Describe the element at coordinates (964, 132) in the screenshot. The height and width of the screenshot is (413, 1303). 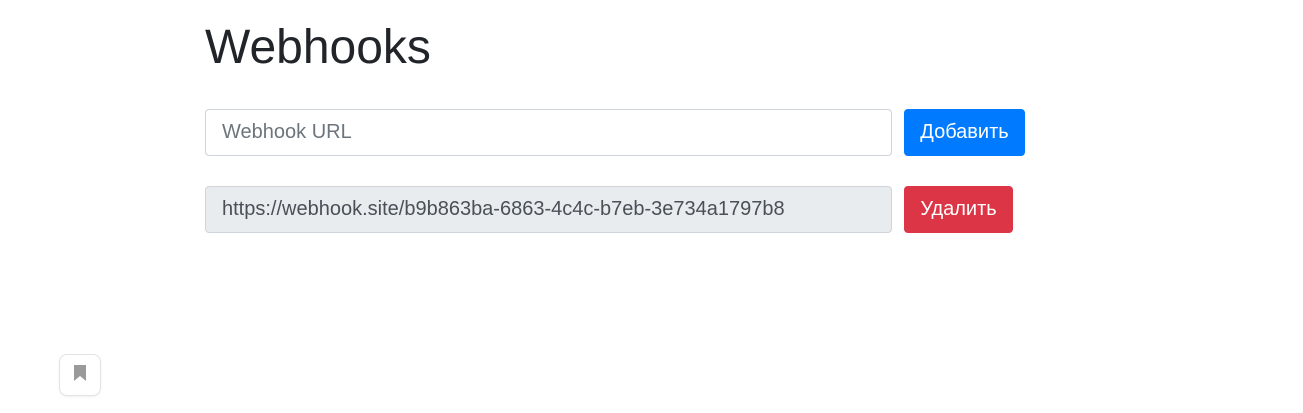
I see `add-button: Добавить` at that location.